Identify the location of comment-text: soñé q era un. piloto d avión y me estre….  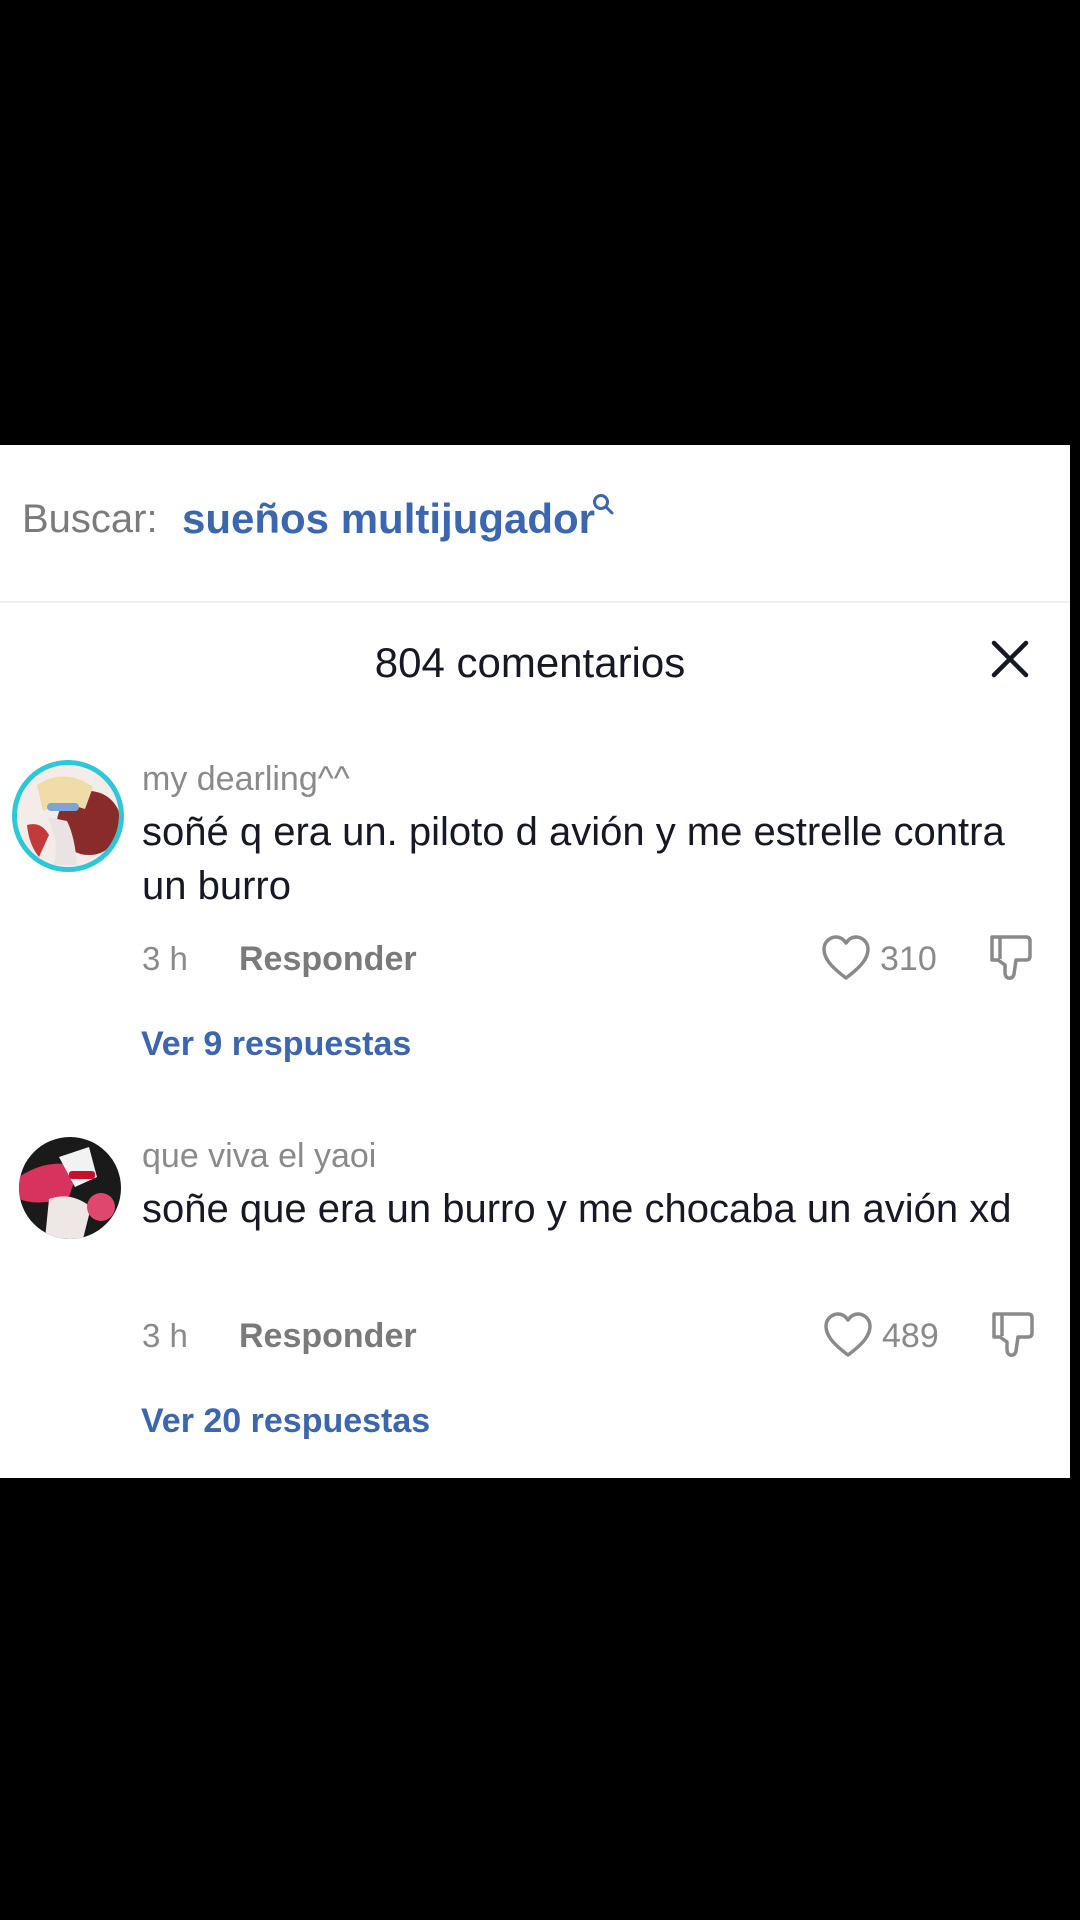
(573, 859).